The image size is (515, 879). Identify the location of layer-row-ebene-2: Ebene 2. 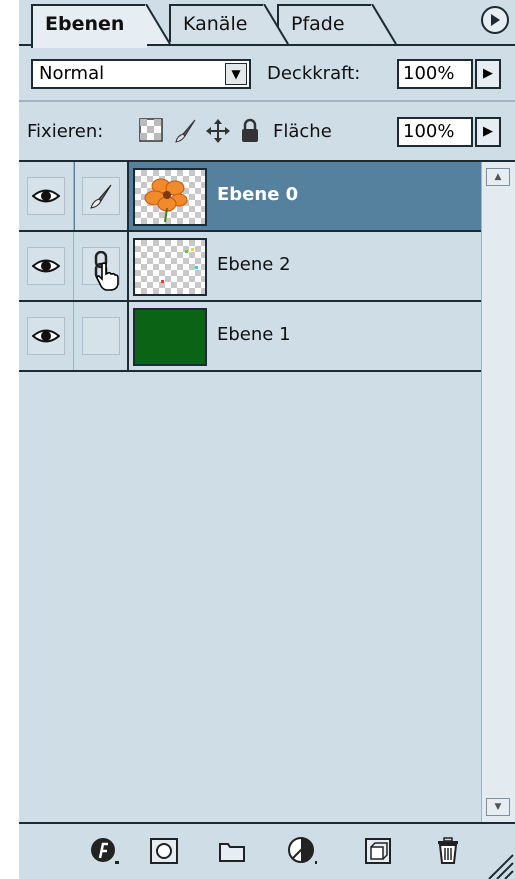
(250, 267).